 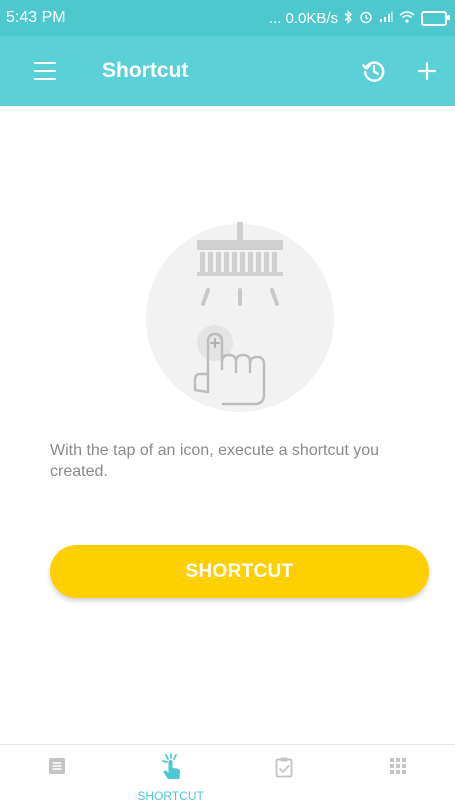 I want to click on nav-item-documents, so click(x=57, y=775).